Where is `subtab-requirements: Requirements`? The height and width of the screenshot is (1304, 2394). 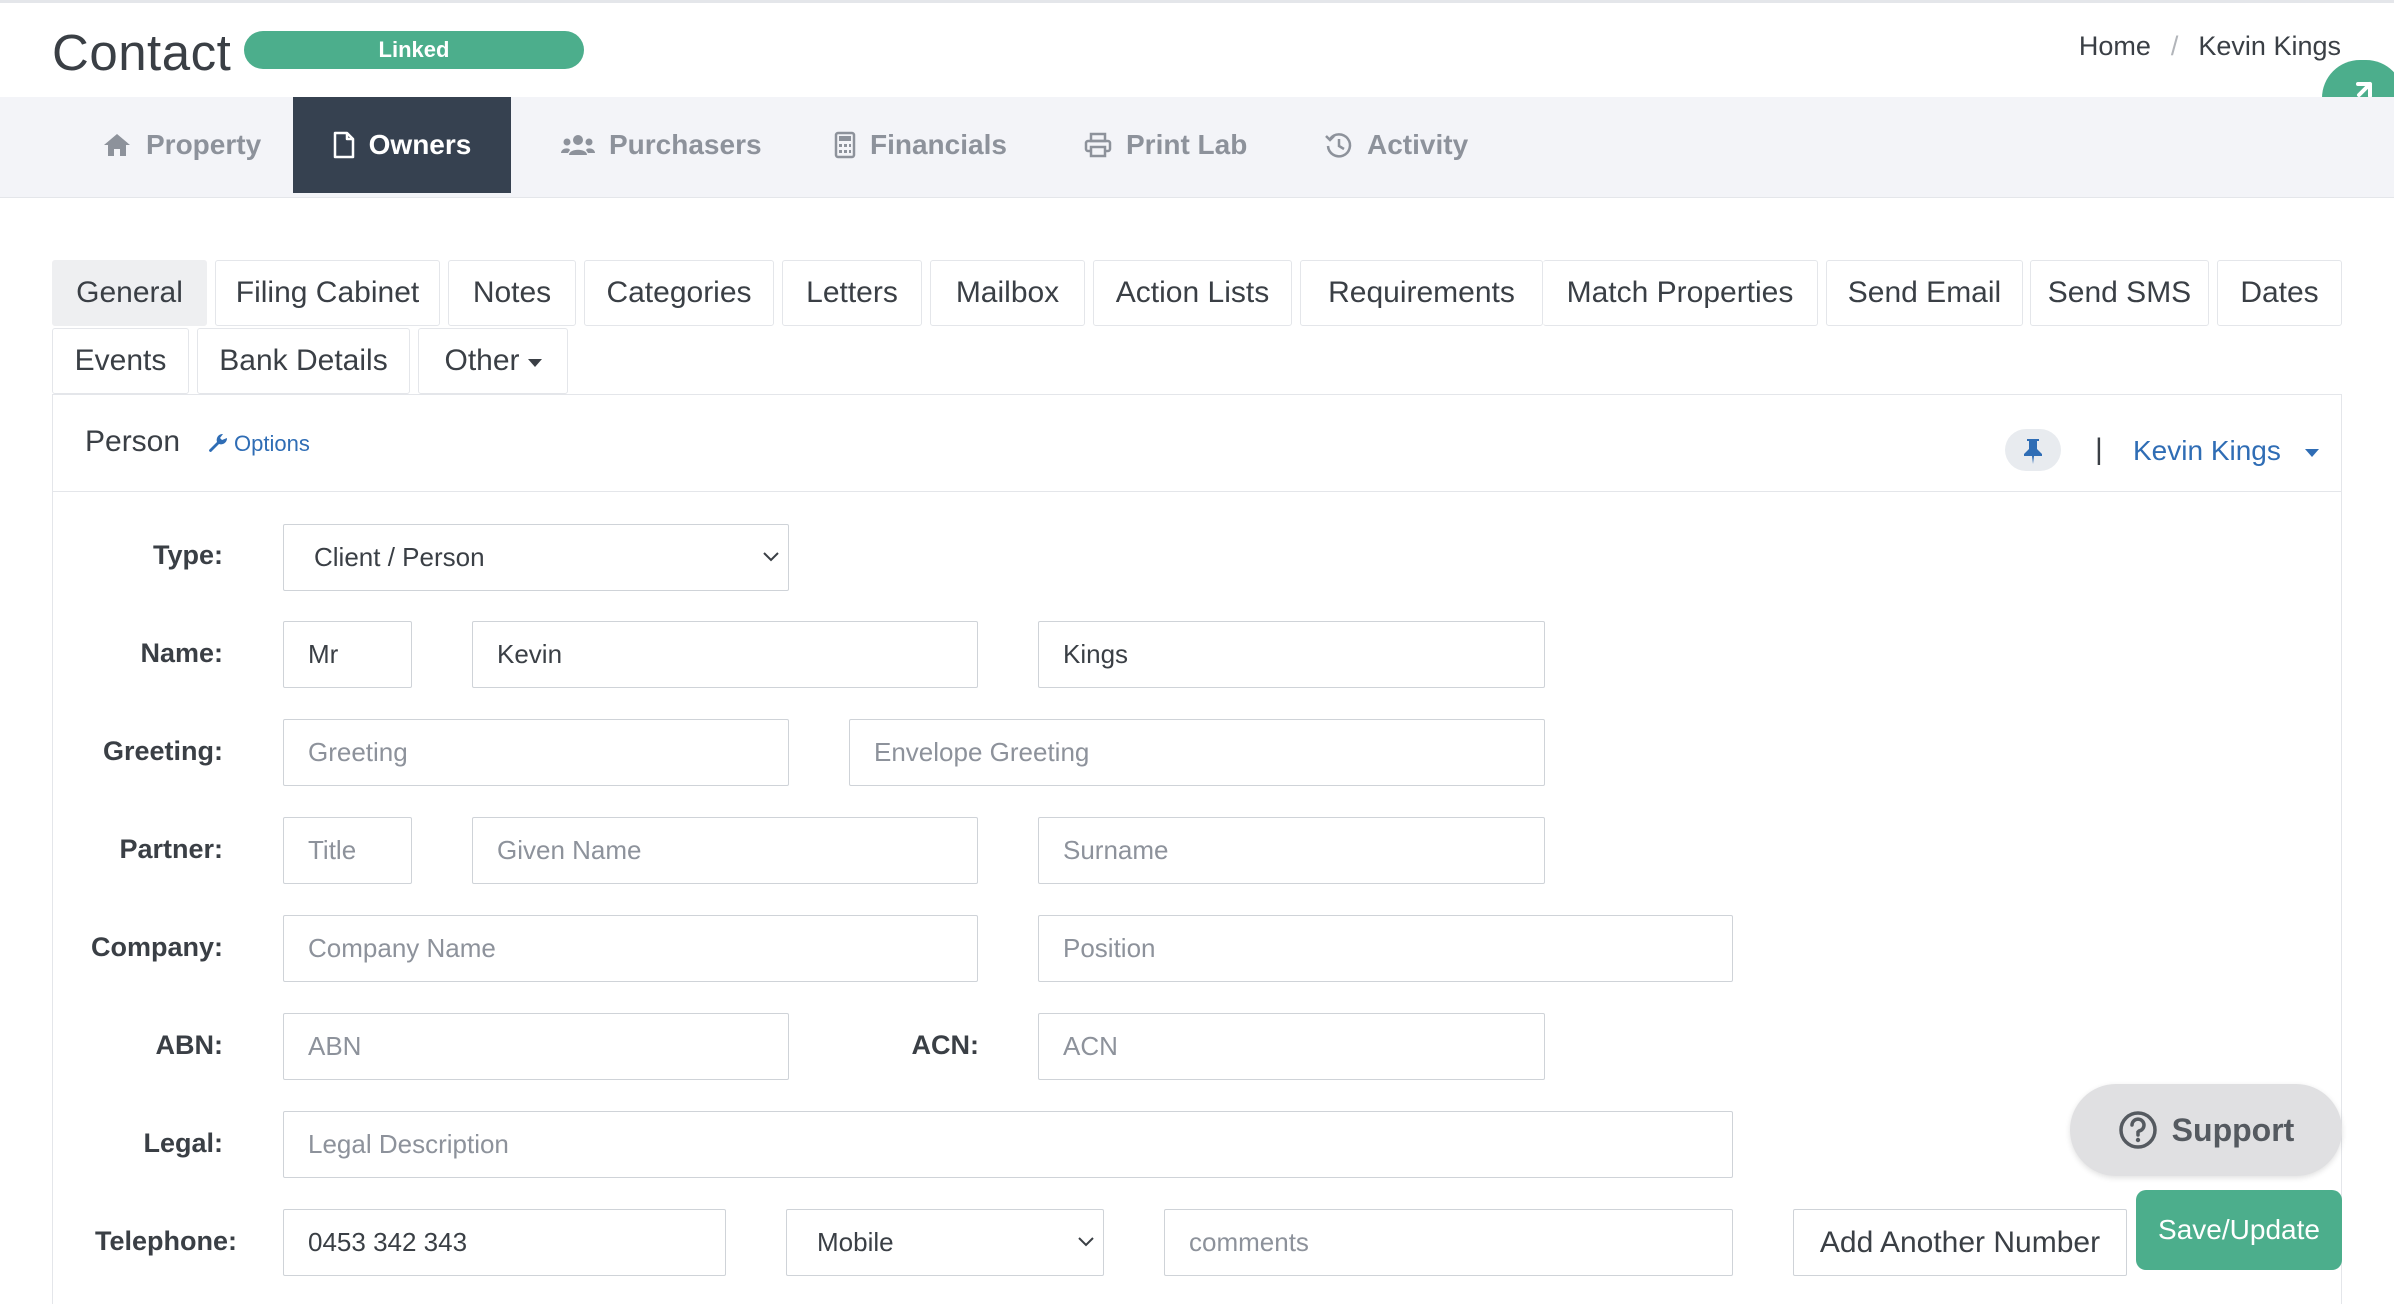 subtab-requirements: Requirements is located at coordinates (1421, 293).